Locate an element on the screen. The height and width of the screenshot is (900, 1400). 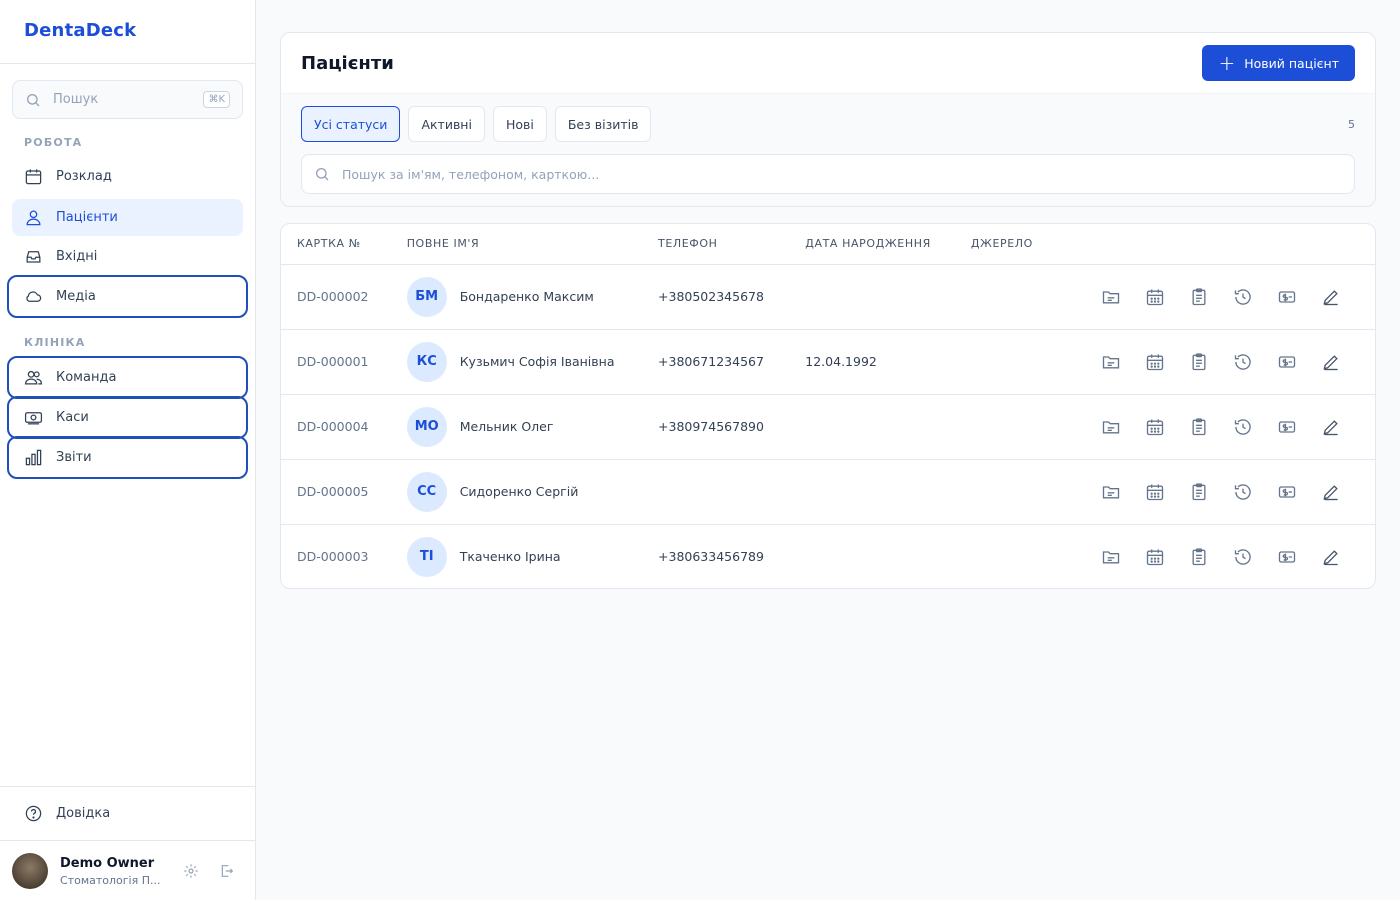
sidebar-item-media: Медіа is located at coordinates (127, 296).